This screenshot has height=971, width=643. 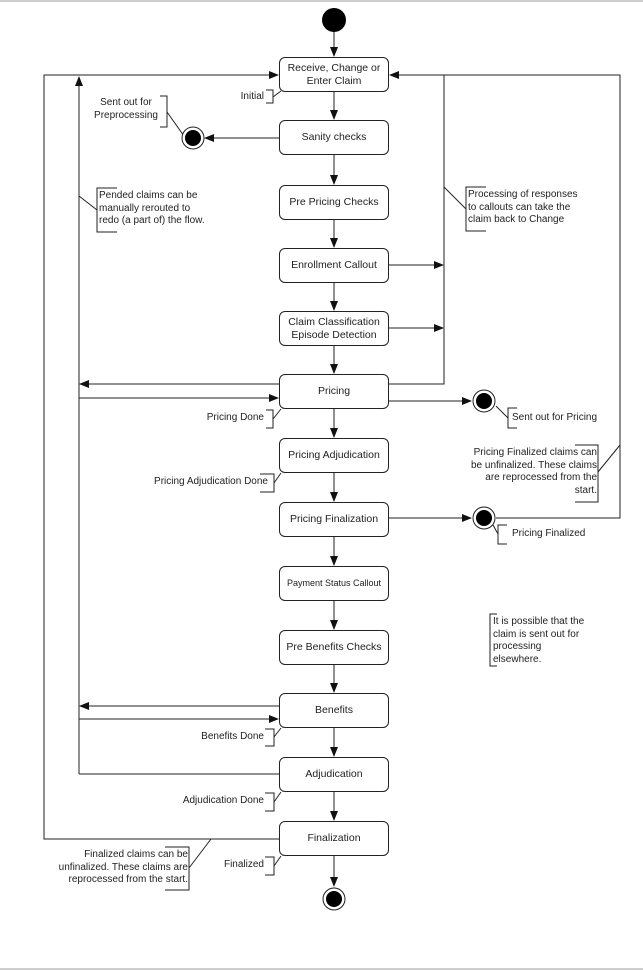 I want to click on label-finalized: Finalized, so click(x=243, y=864).